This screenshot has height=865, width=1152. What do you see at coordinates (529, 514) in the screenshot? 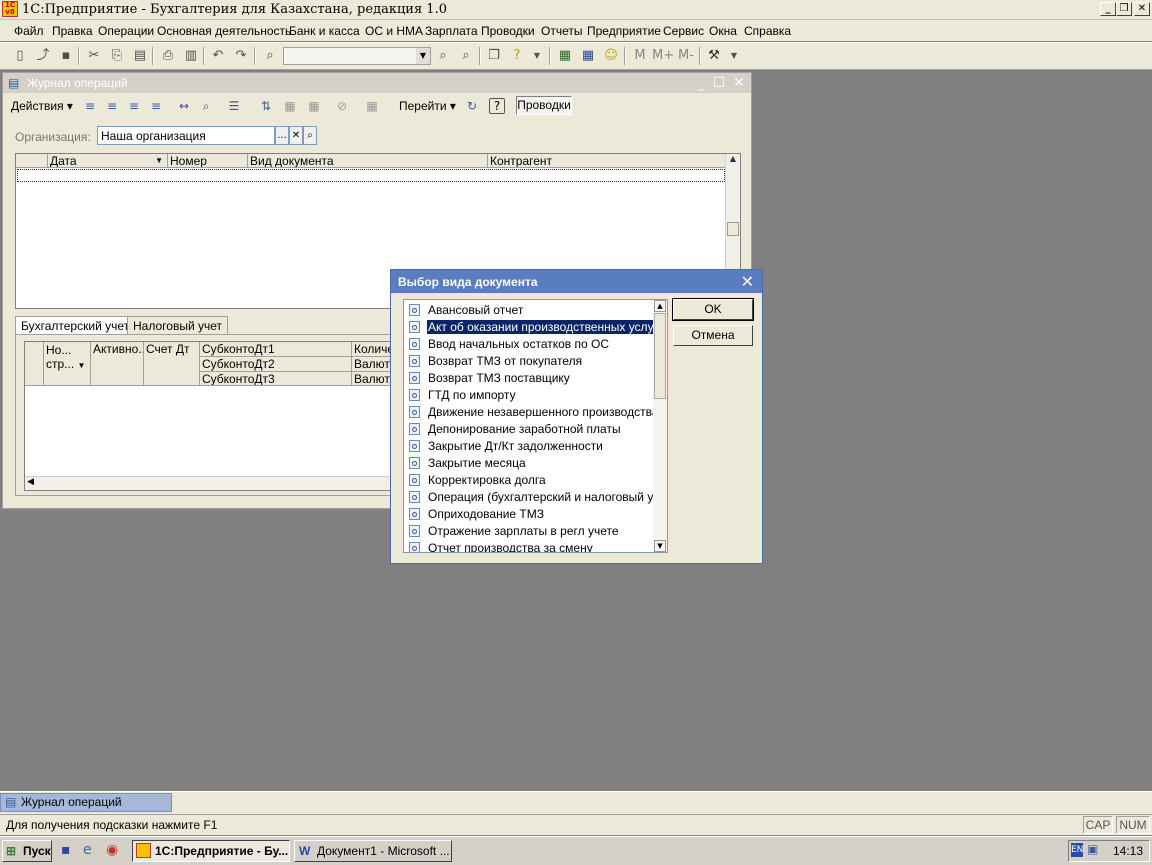
I see `list-item: Оприходование ТМЗ` at bounding box center [529, 514].